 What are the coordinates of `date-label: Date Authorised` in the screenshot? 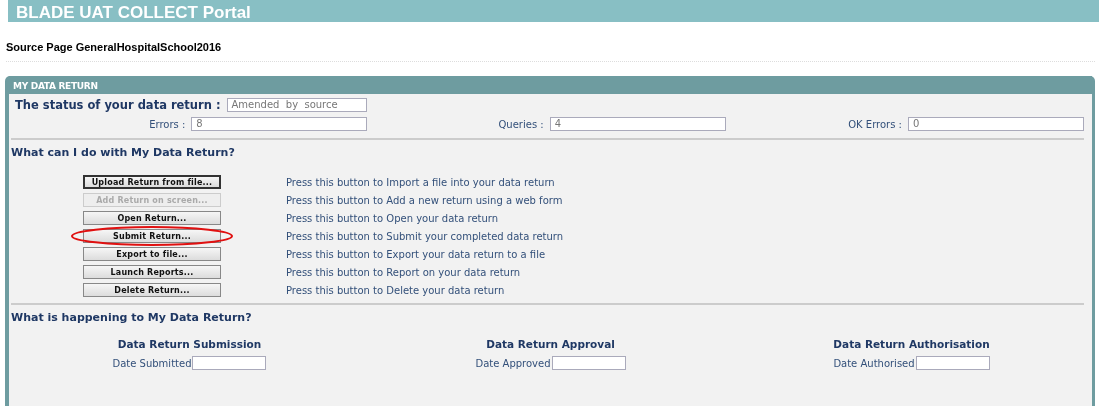 It's located at (874, 363).